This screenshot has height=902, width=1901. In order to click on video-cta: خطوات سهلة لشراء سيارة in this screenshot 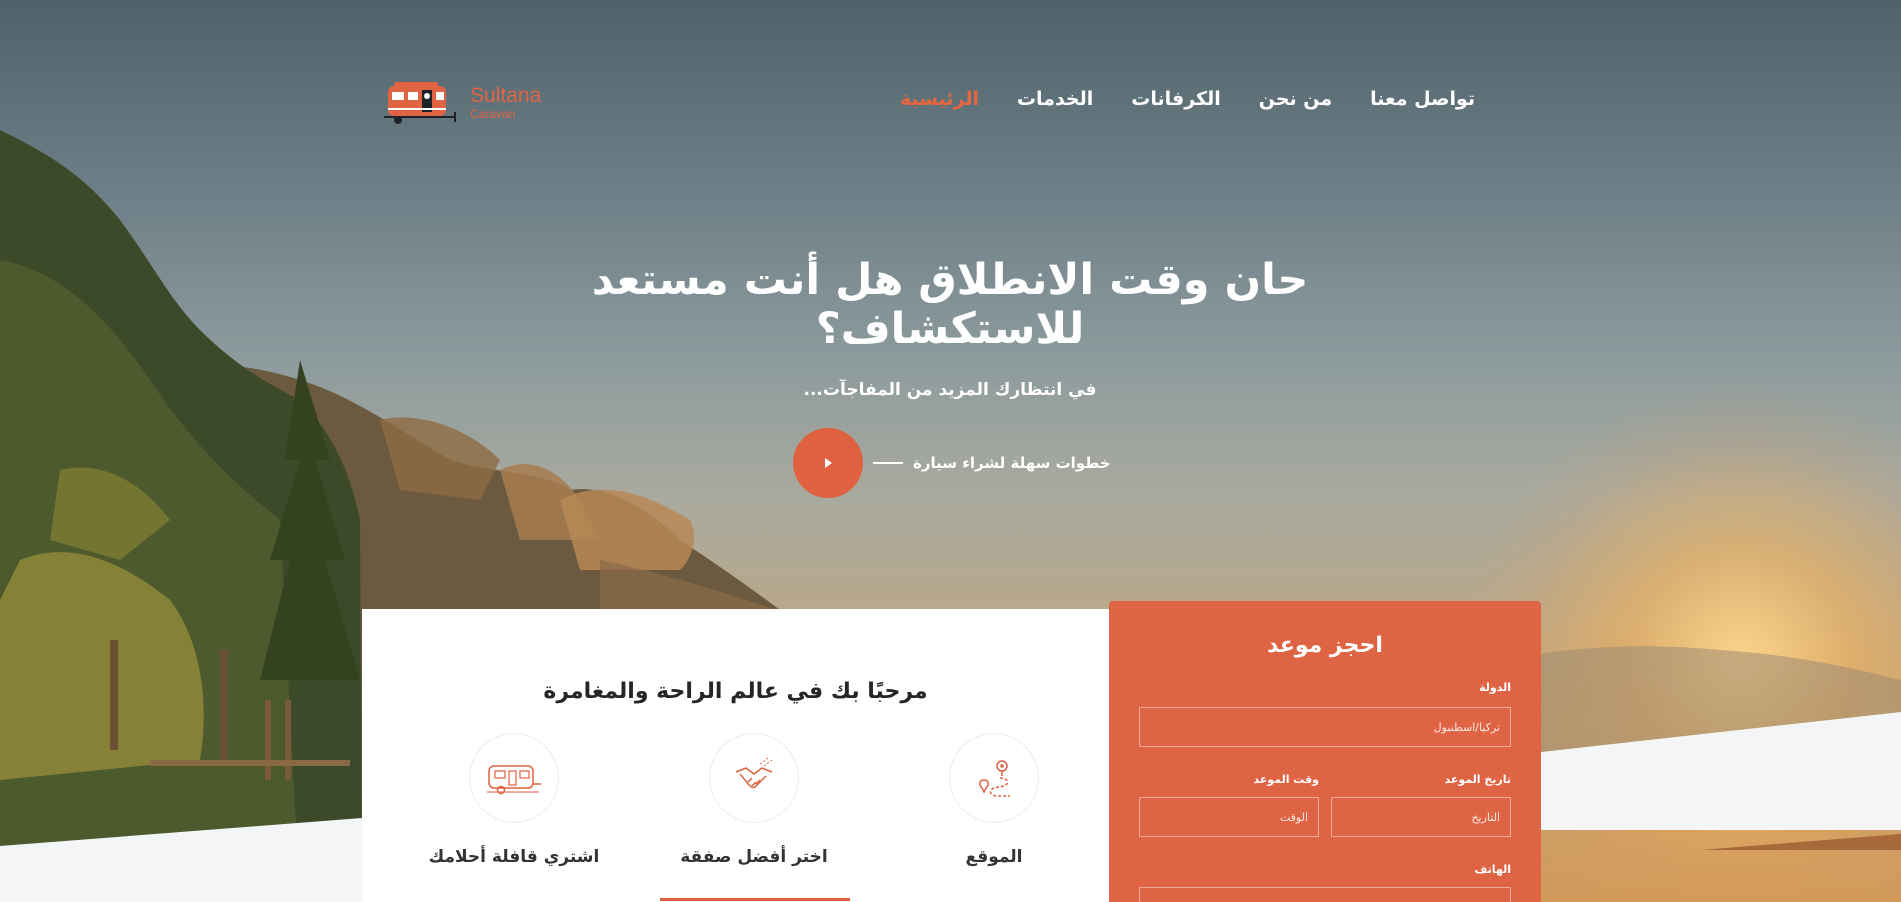, I will do `click(952, 463)`.